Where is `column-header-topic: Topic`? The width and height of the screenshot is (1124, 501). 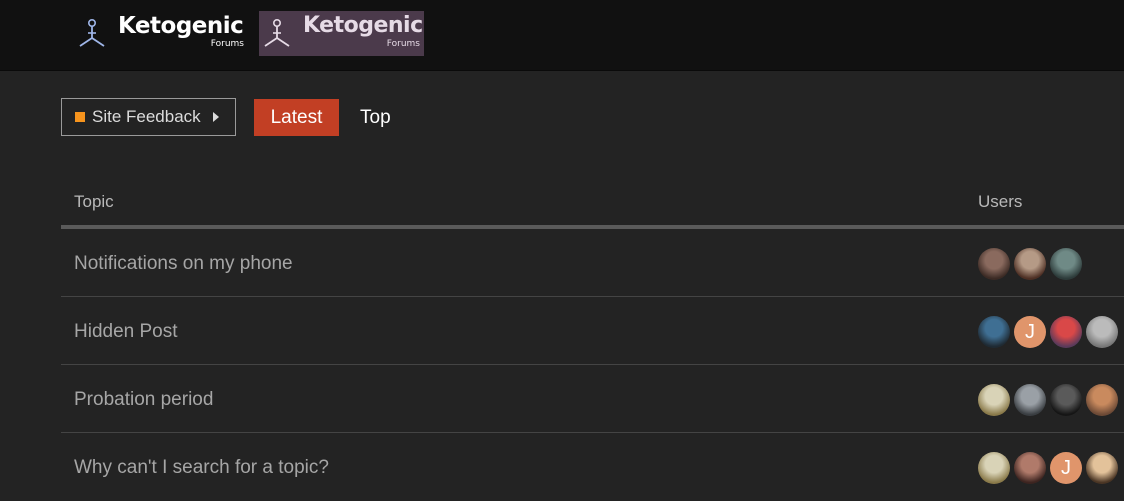
column-header-topic: Topic is located at coordinates (94, 202).